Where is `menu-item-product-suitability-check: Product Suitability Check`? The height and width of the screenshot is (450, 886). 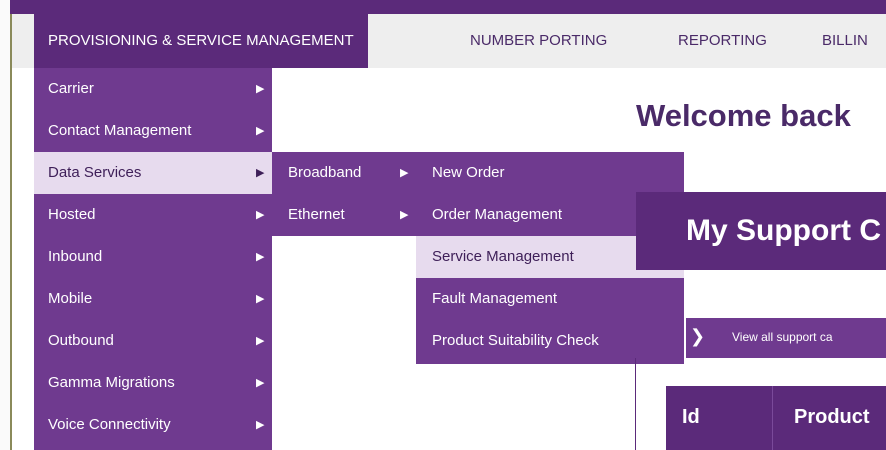
menu-item-product-suitability-check: Product Suitability Check is located at coordinates (550, 341).